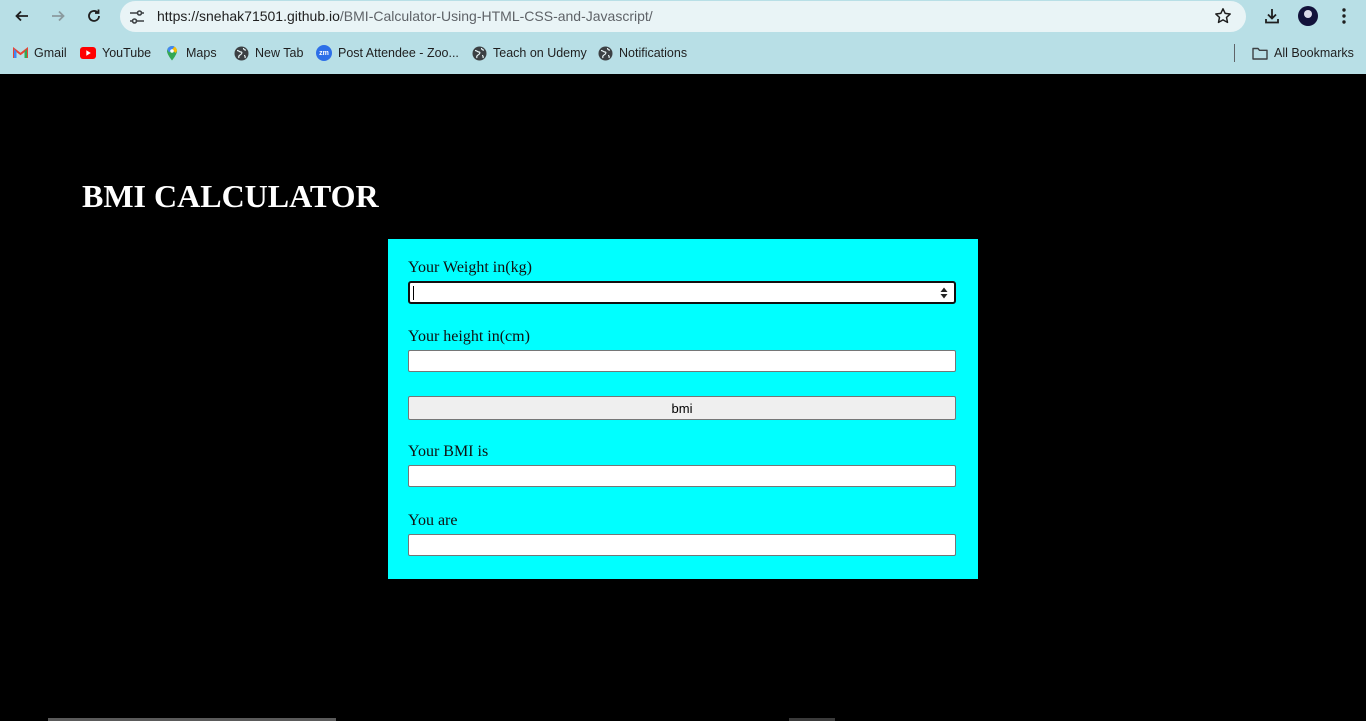  What do you see at coordinates (469, 336) in the screenshot?
I see `height-label: Your height in(cm)` at bounding box center [469, 336].